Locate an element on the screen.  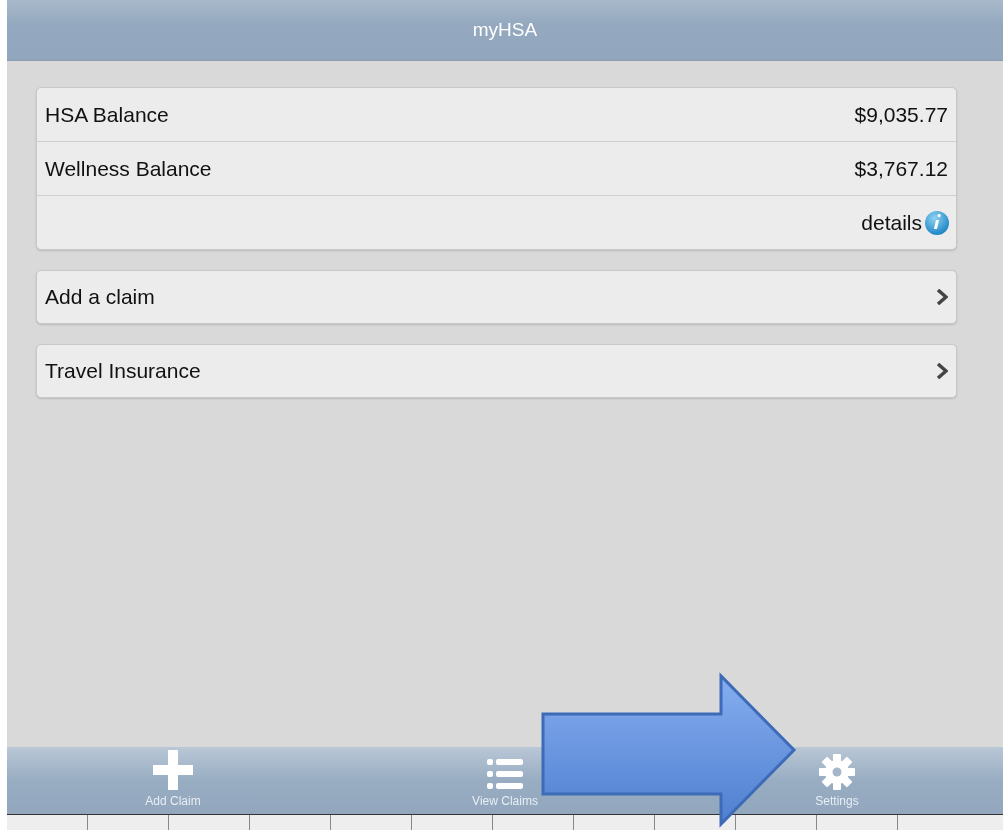
balance-label: HSA Balance is located at coordinates (107, 114).